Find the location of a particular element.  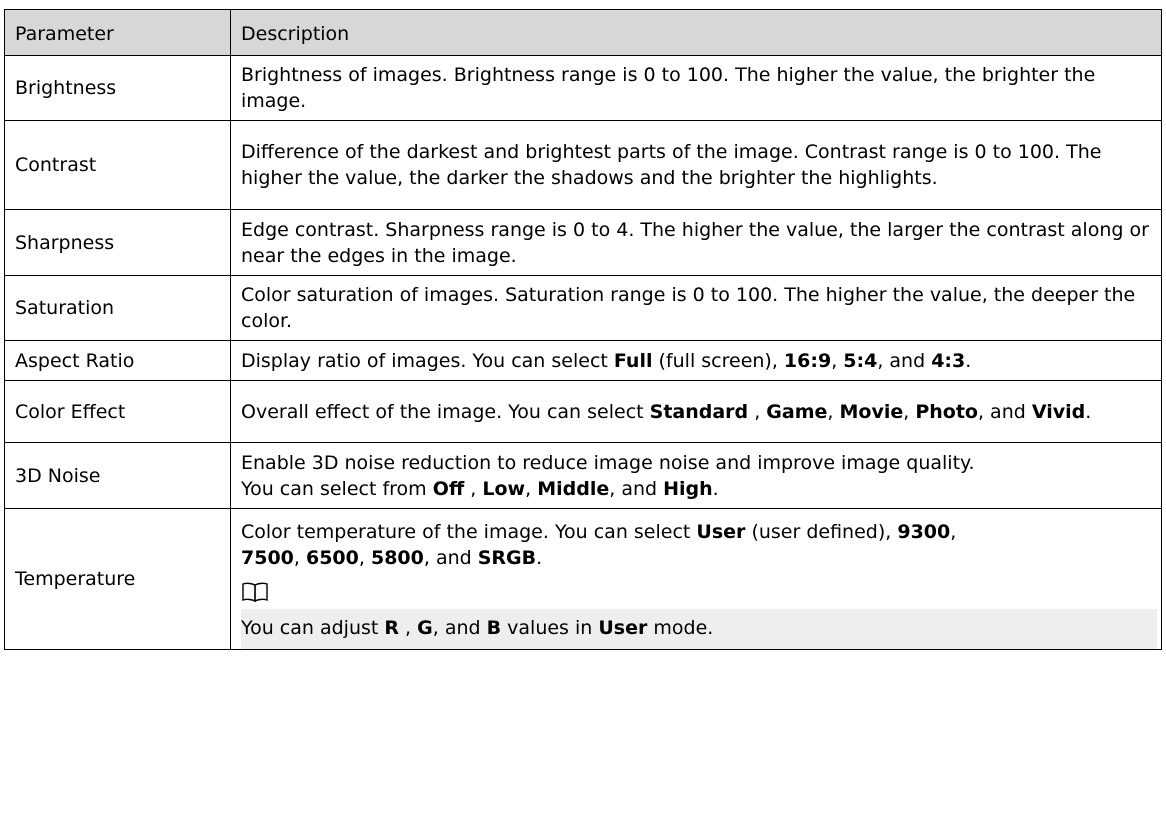

option-4-3: 4:3 is located at coordinates (948, 360).